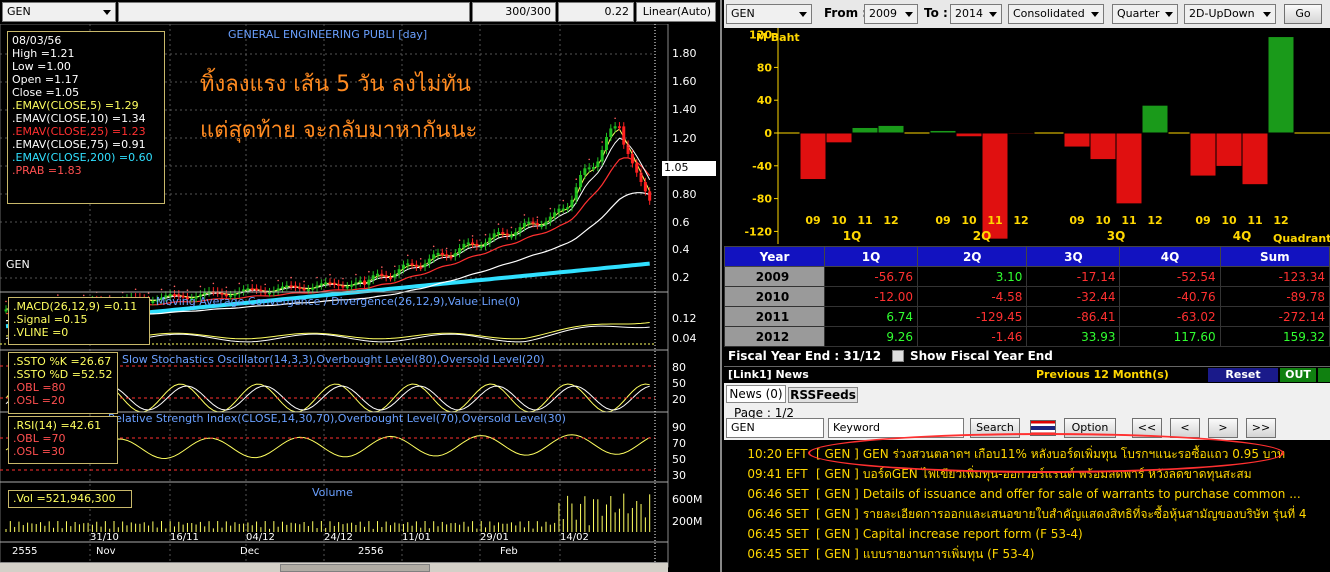 The width and height of the screenshot is (1330, 572). I want to click on value-cell: 33.93, so click(1073, 336).